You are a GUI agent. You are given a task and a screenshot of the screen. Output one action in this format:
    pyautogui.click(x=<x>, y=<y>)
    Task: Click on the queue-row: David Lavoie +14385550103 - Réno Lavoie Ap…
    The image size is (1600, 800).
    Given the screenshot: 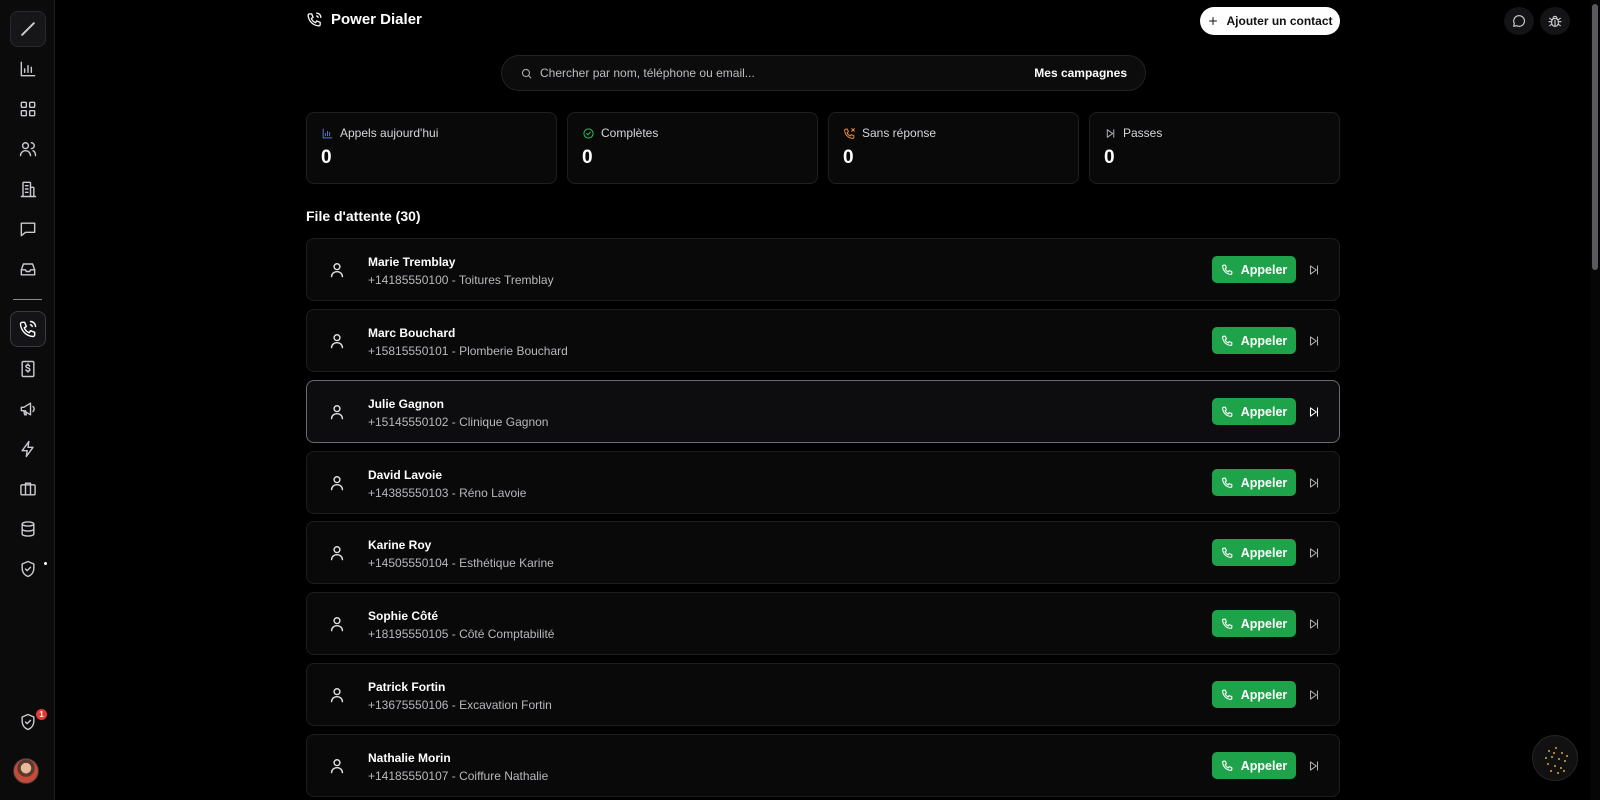 What is the action you would take?
    pyautogui.click(x=823, y=482)
    